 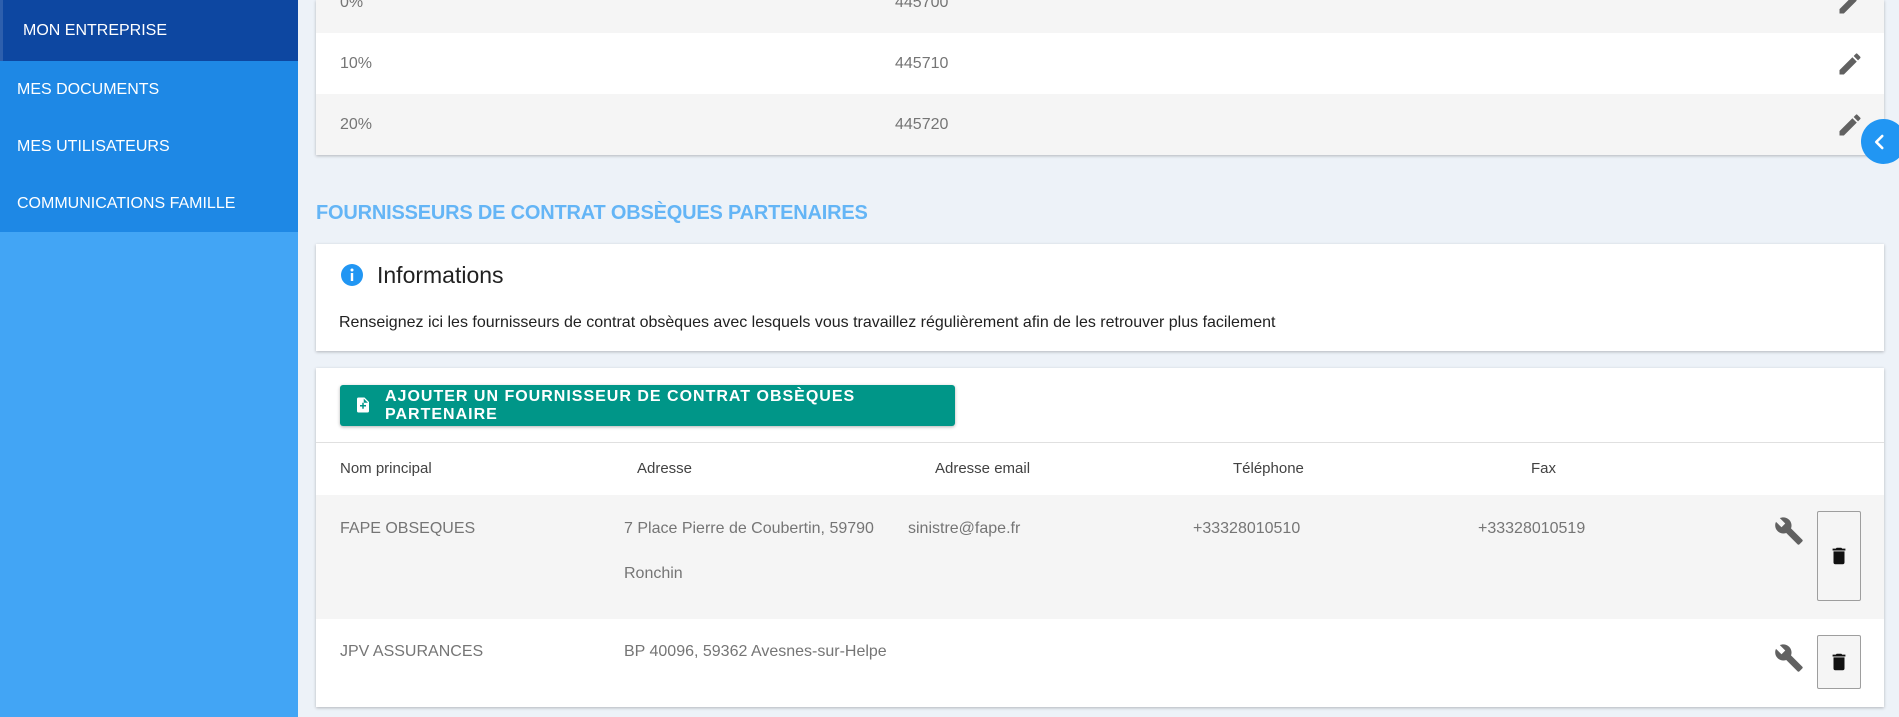 What do you see at coordinates (1100, 63) in the screenshot?
I see `table-row: 10% 445710` at bounding box center [1100, 63].